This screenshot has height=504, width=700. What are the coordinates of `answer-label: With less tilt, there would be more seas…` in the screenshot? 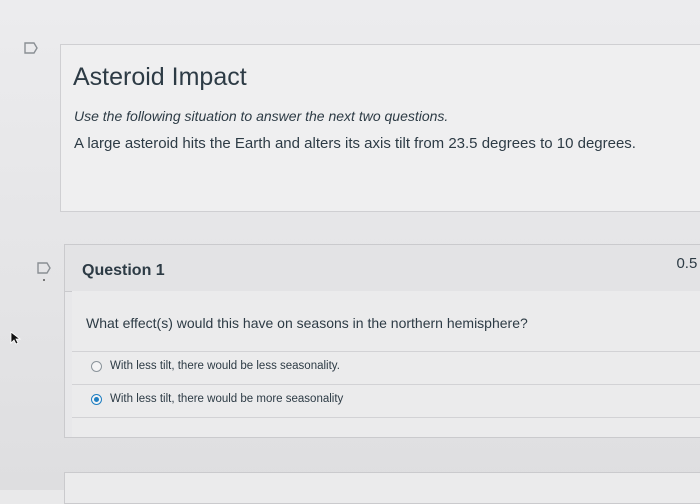 It's located at (226, 399).